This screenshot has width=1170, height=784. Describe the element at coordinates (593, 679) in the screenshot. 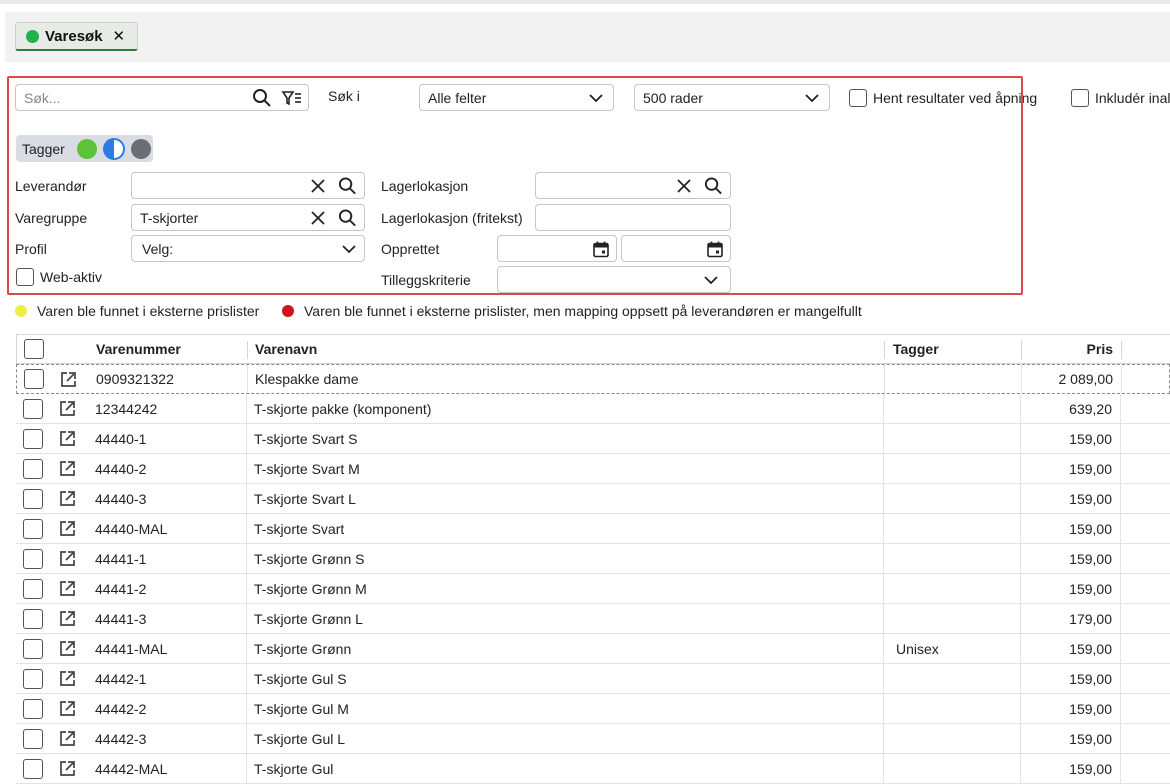

I see `table-row: 44442-1 T-skjorte Gul S 159,00` at that location.